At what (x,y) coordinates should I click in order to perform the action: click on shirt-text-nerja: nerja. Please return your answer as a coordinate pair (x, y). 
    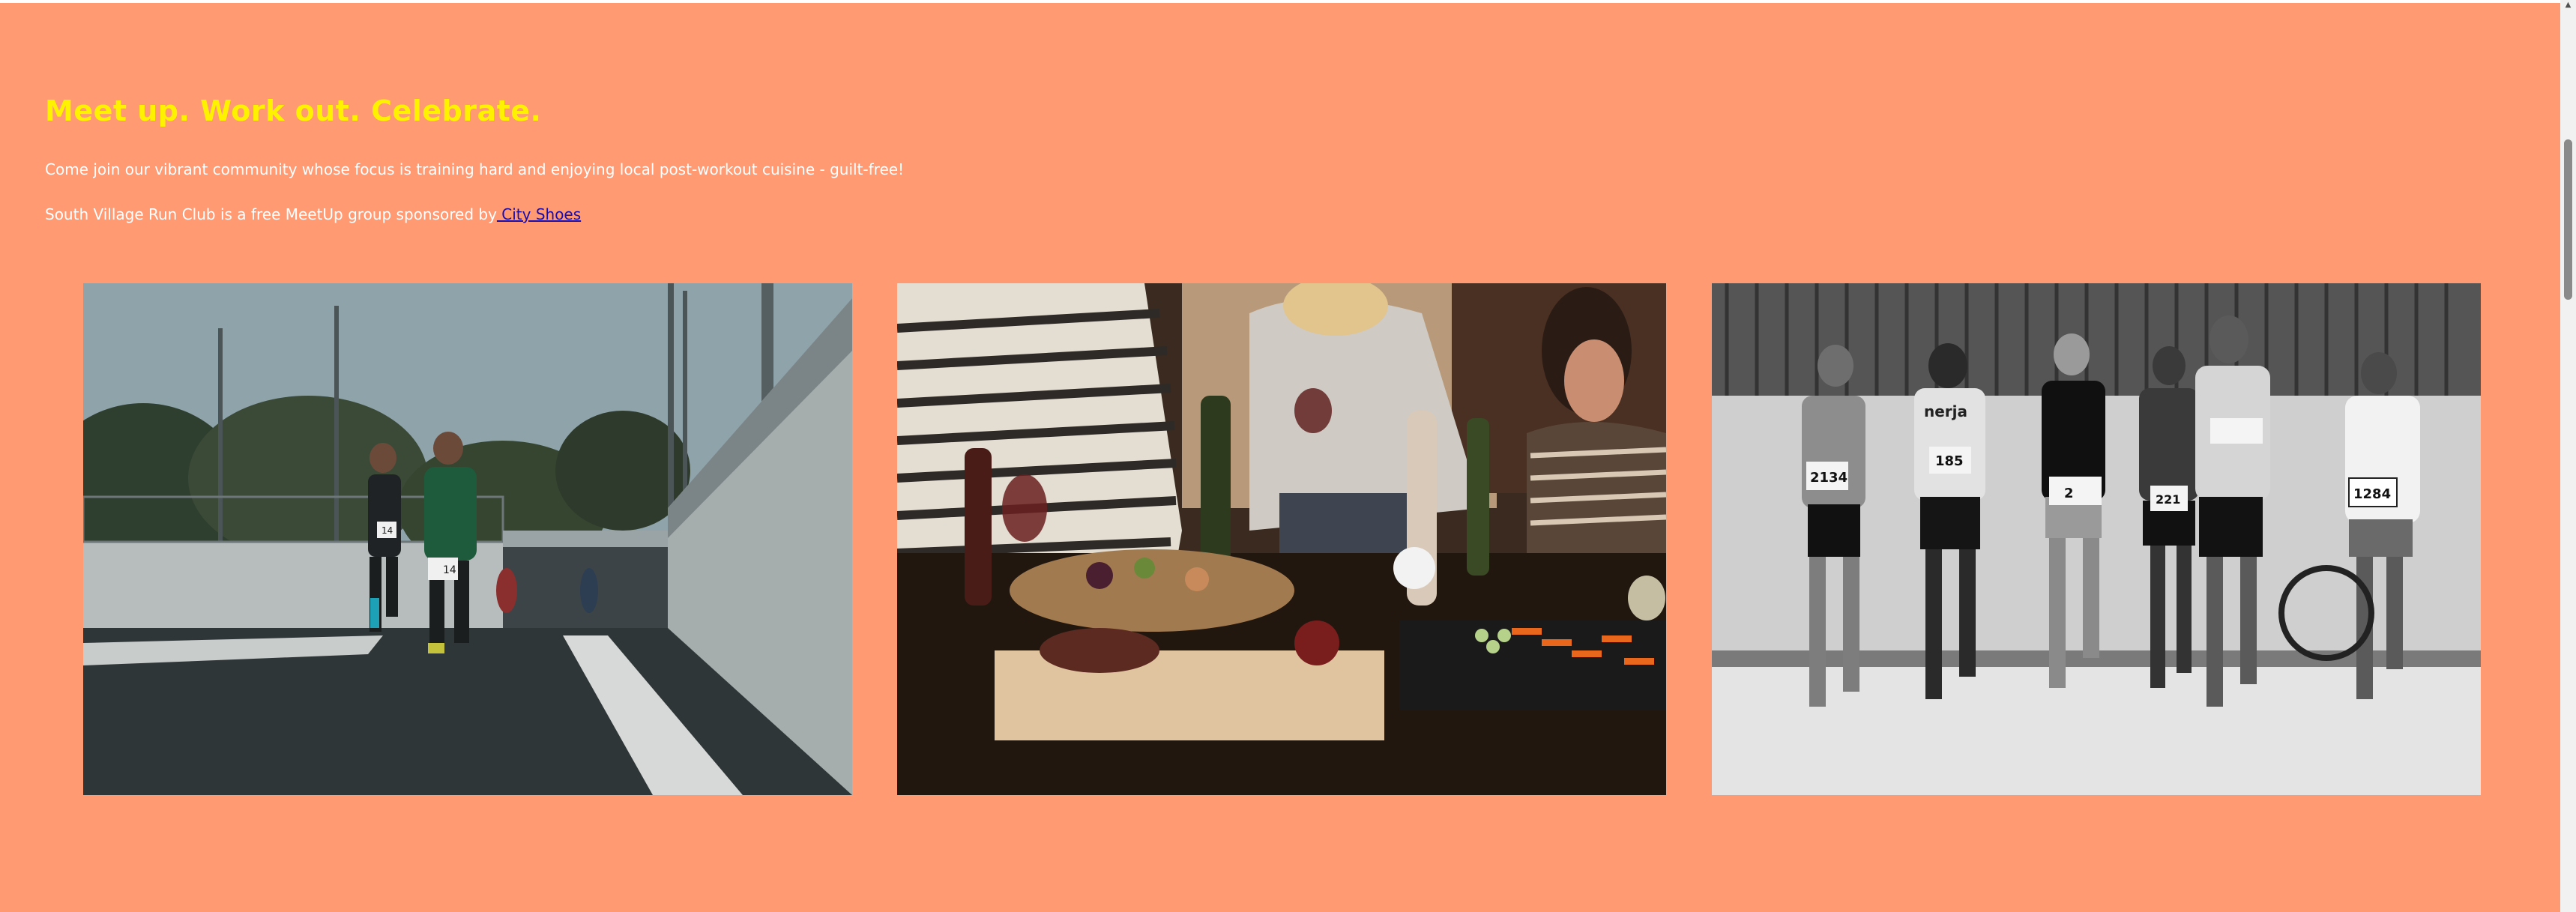
    Looking at the image, I should click on (1946, 411).